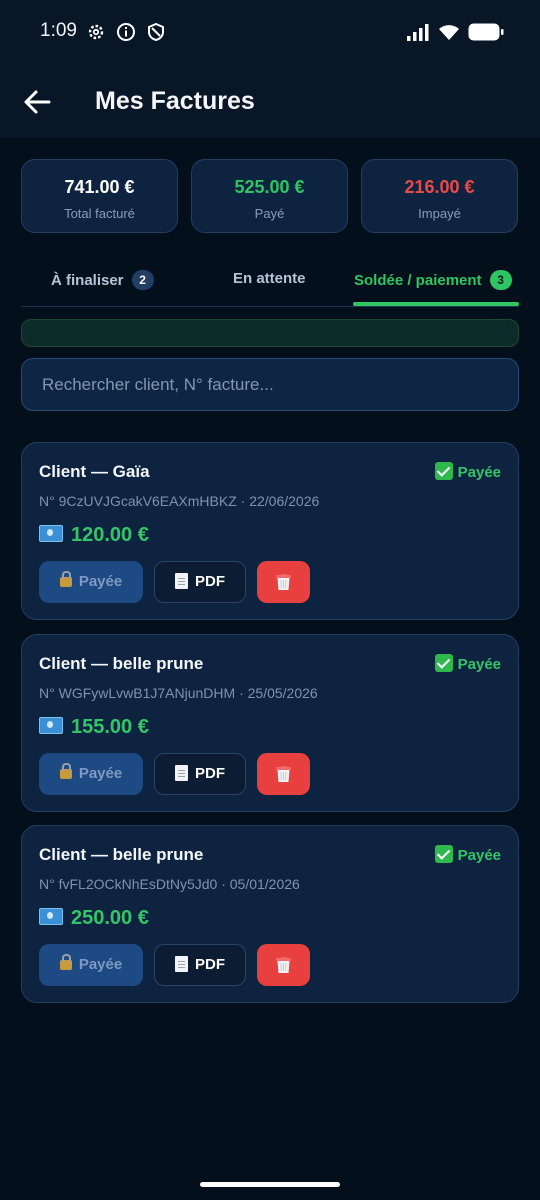 This screenshot has height=1200, width=540. Describe the element at coordinates (418, 32) in the screenshot. I see `signal-icon` at that location.